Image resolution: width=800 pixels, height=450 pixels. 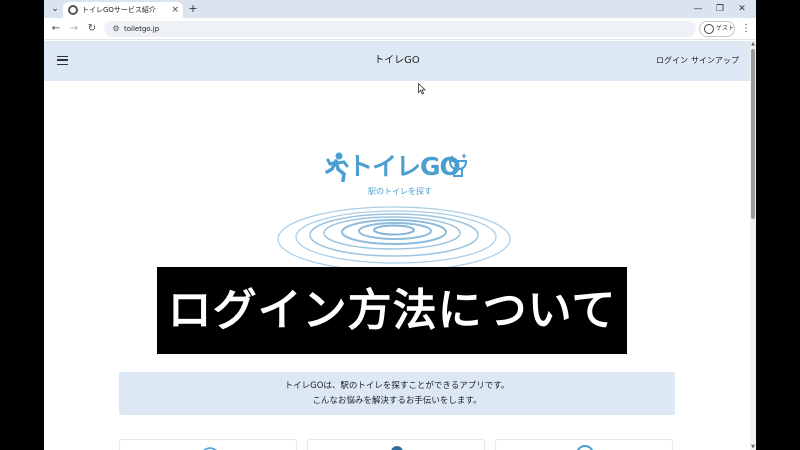 I want to click on site-info-icon: ⚙, so click(x=116, y=29).